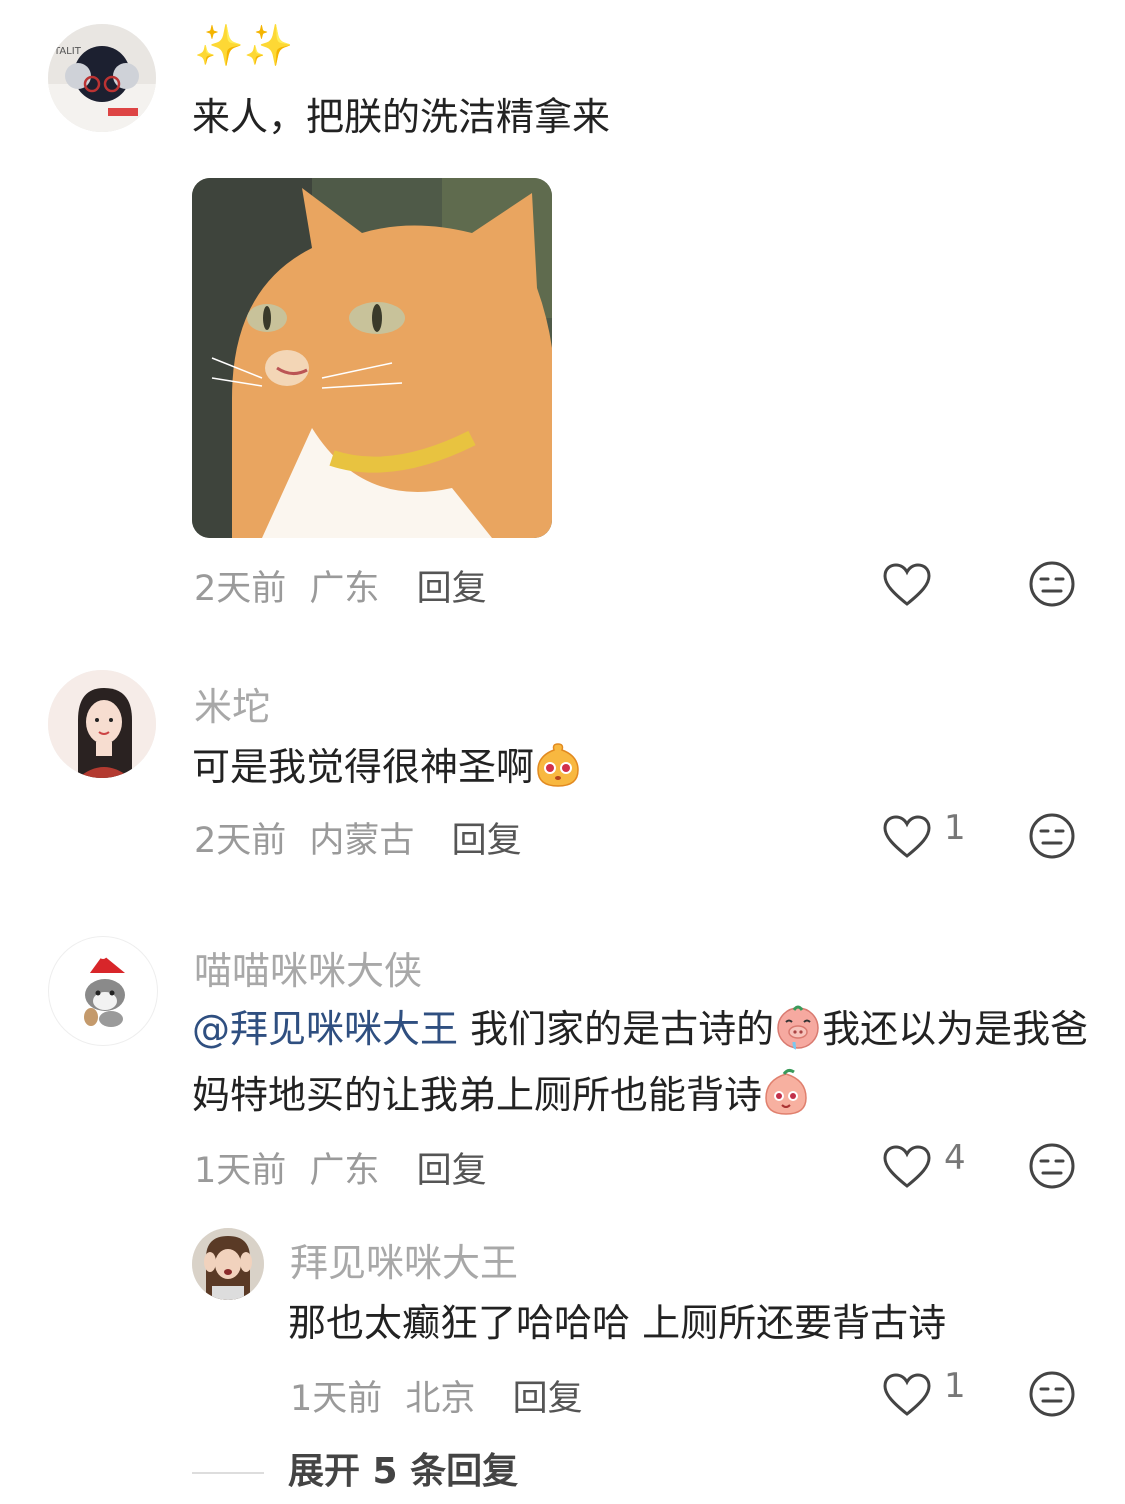 The height and width of the screenshot is (1504, 1125). Describe the element at coordinates (955, 1158) in the screenshot. I see `like-count: 4` at that location.